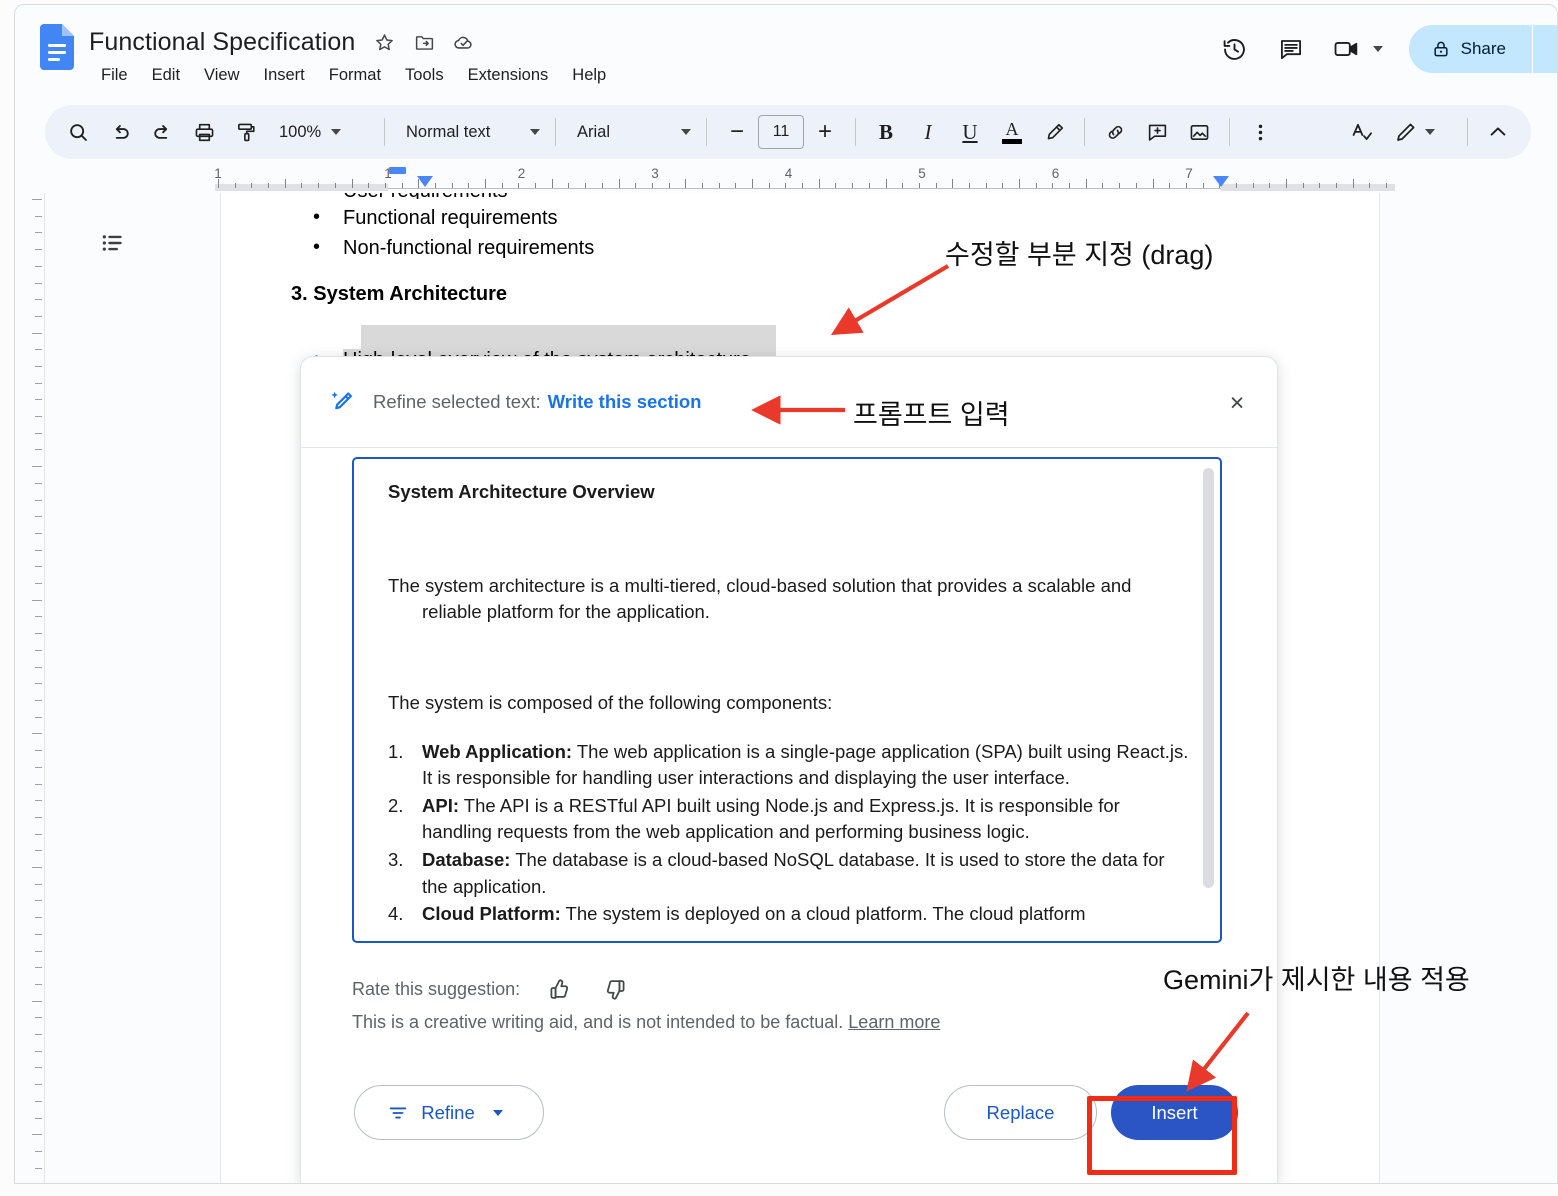 The height and width of the screenshot is (1196, 1558). What do you see at coordinates (78, 132) in the screenshot?
I see `search-icon` at bounding box center [78, 132].